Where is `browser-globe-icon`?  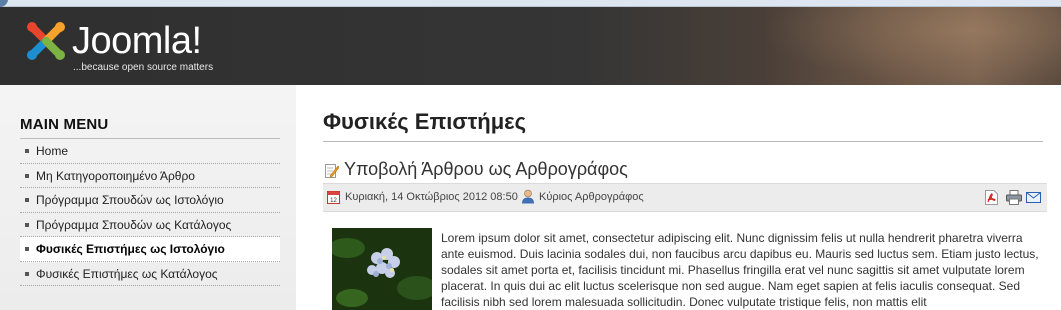
browser-globe-icon is located at coordinates (4, 3).